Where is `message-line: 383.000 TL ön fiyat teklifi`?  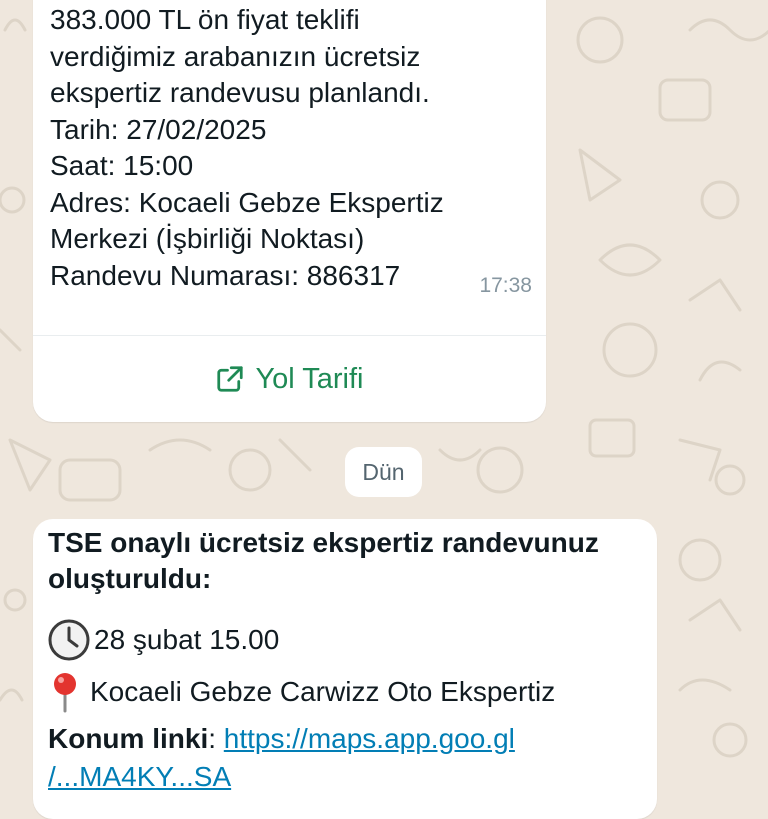
message-line: 383.000 TL ön fiyat teklifi is located at coordinates (205, 19).